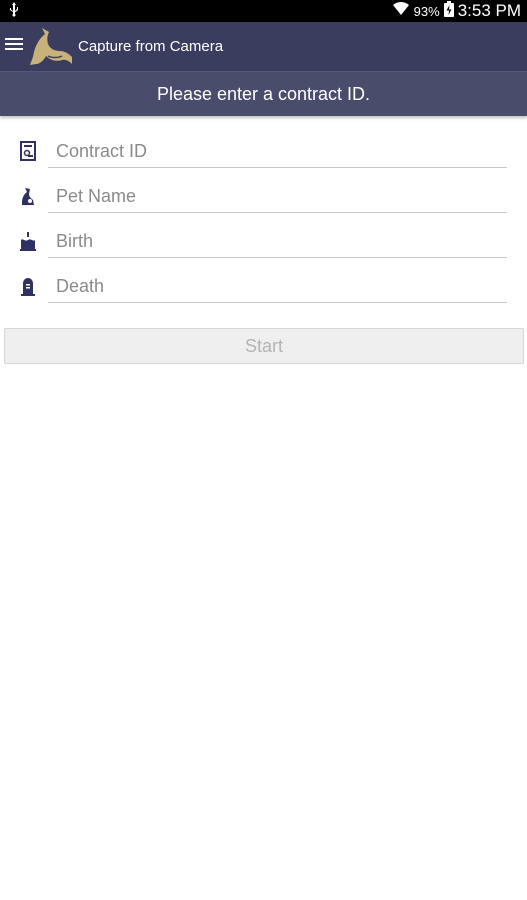 Image resolution: width=527 pixels, height=900 pixels. I want to click on birth-cake-icon, so click(28, 241).